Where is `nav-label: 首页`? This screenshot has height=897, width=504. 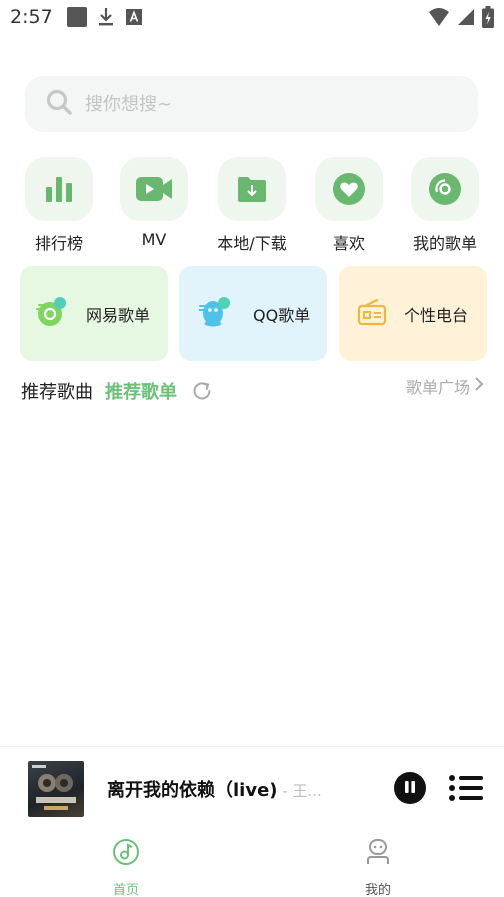
nav-label: 首页 is located at coordinates (125, 890).